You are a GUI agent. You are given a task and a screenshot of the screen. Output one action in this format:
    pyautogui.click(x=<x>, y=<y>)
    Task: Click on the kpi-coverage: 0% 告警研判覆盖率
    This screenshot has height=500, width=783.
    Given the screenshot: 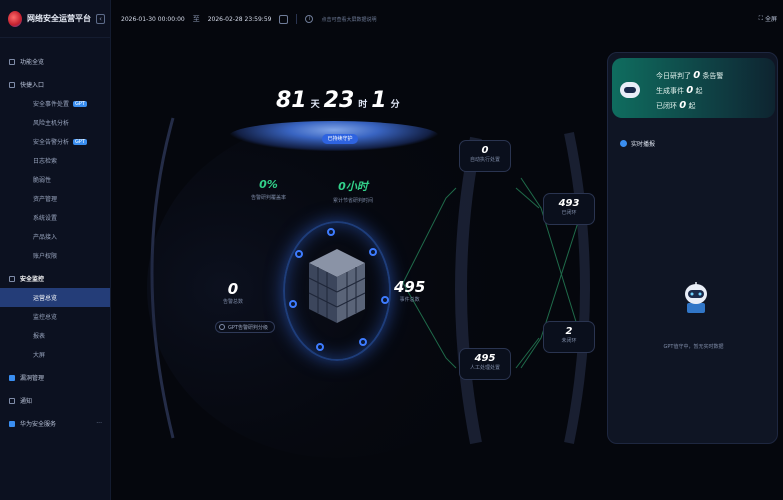 What is the action you would take?
    pyautogui.click(x=268, y=189)
    